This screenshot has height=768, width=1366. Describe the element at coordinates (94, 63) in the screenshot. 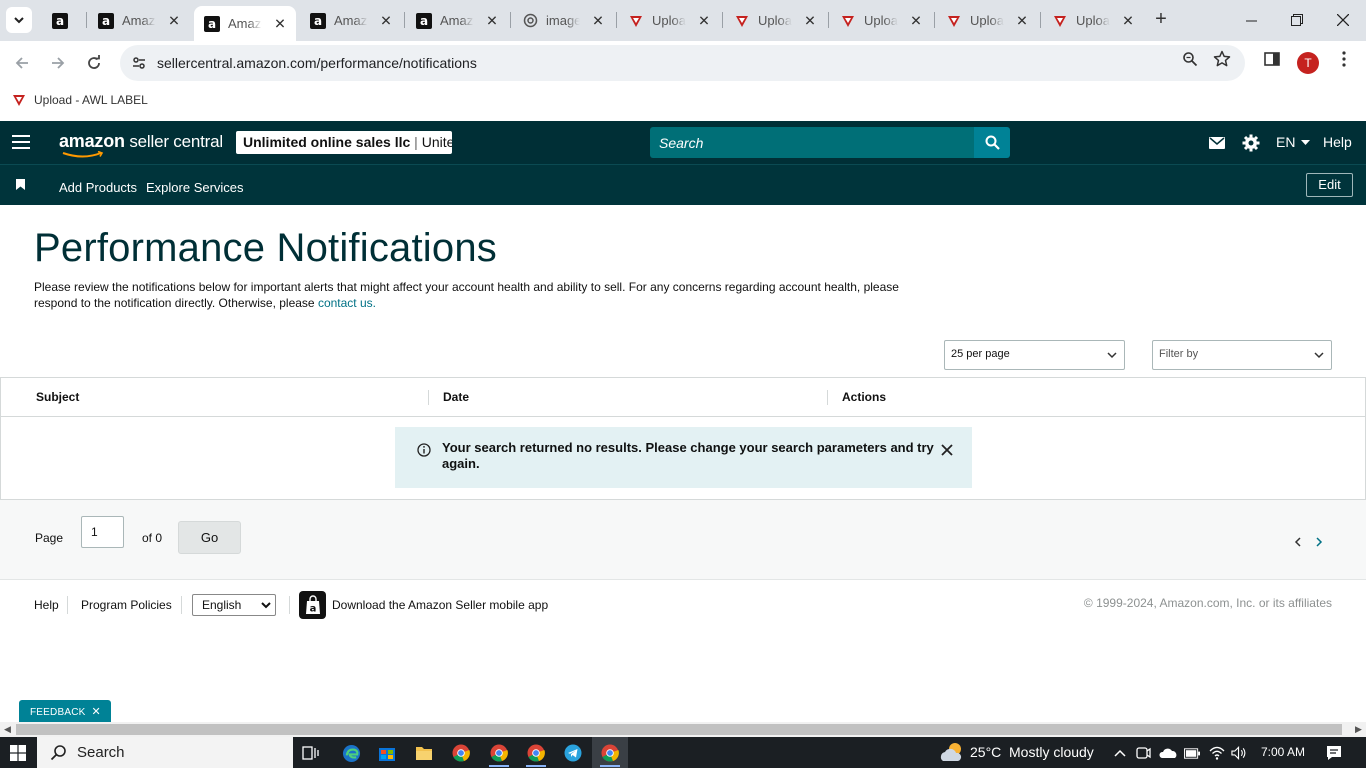

I see `reload-button` at that location.